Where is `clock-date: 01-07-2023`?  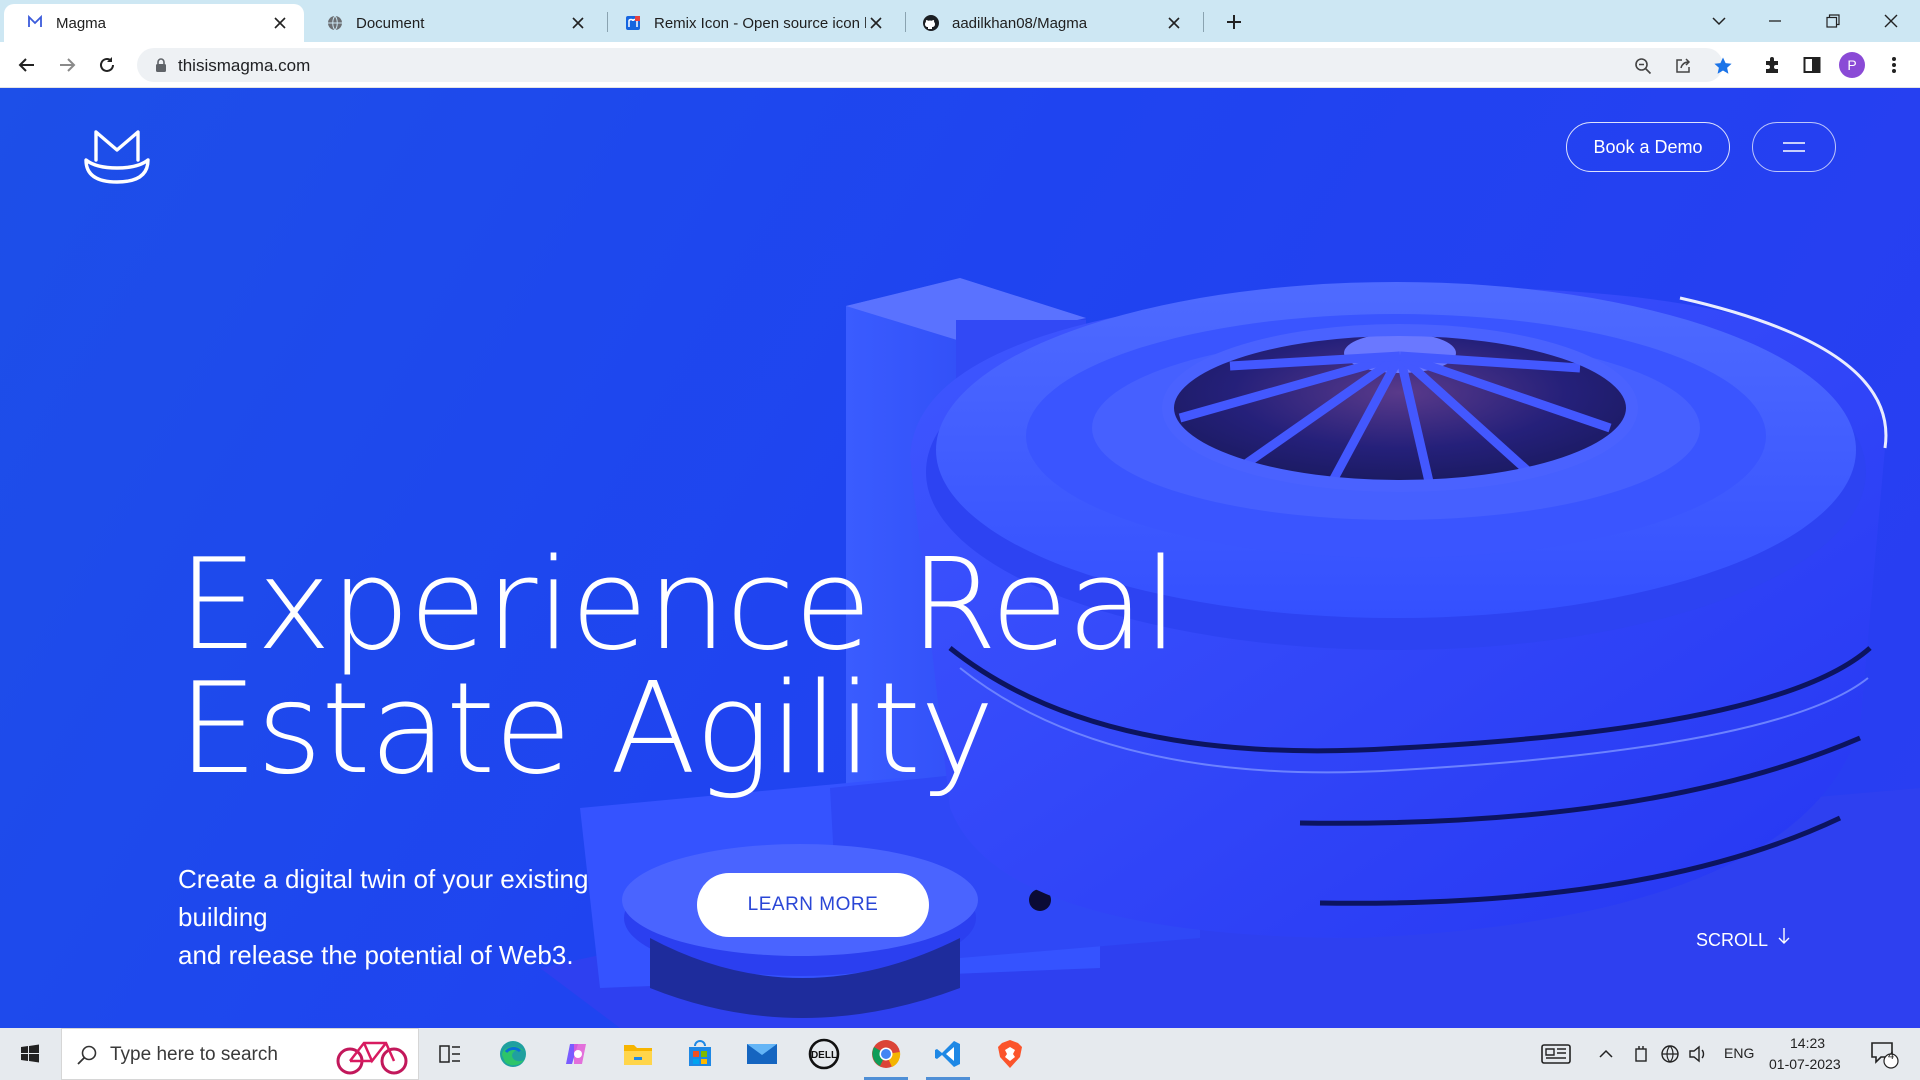
clock-date: 01-07-2023 is located at coordinates (1805, 1064).